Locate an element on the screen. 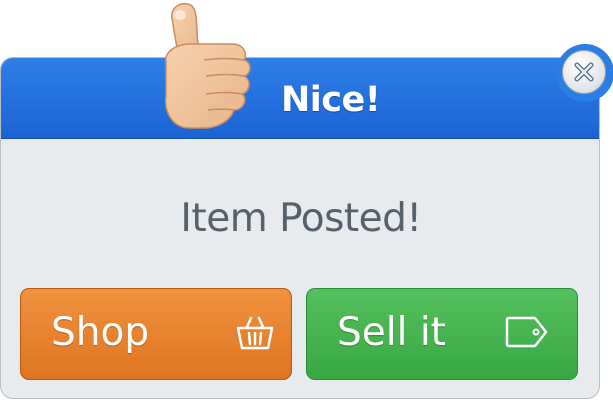 The height and width of the screenshot is (402, 613). basket-icon is located at coordinates (255, 335).